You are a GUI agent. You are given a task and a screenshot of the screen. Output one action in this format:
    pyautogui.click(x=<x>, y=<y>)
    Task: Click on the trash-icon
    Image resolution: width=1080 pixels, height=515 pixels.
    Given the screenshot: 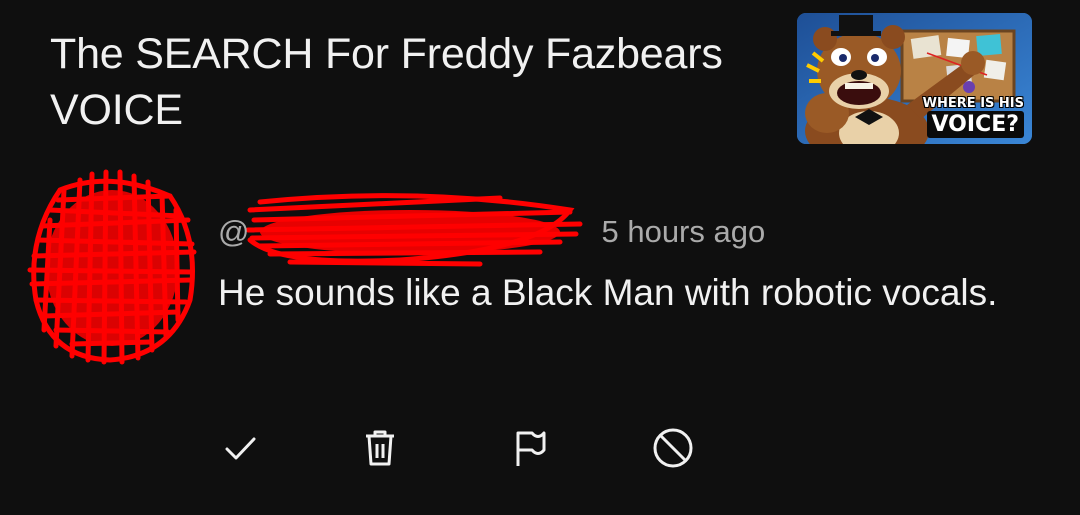 What is the action you would take?
    pyautogui.click(x=380, y=448)
    